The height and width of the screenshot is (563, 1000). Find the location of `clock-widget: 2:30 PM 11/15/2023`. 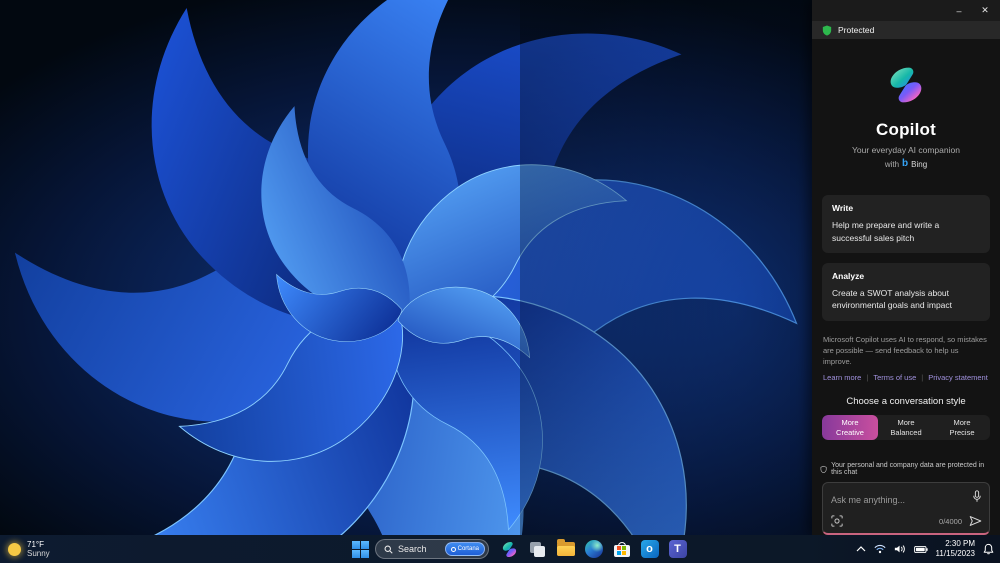

clock-widget: 2:30 PM 11/15/2023 is located at coordinates (955, 548).